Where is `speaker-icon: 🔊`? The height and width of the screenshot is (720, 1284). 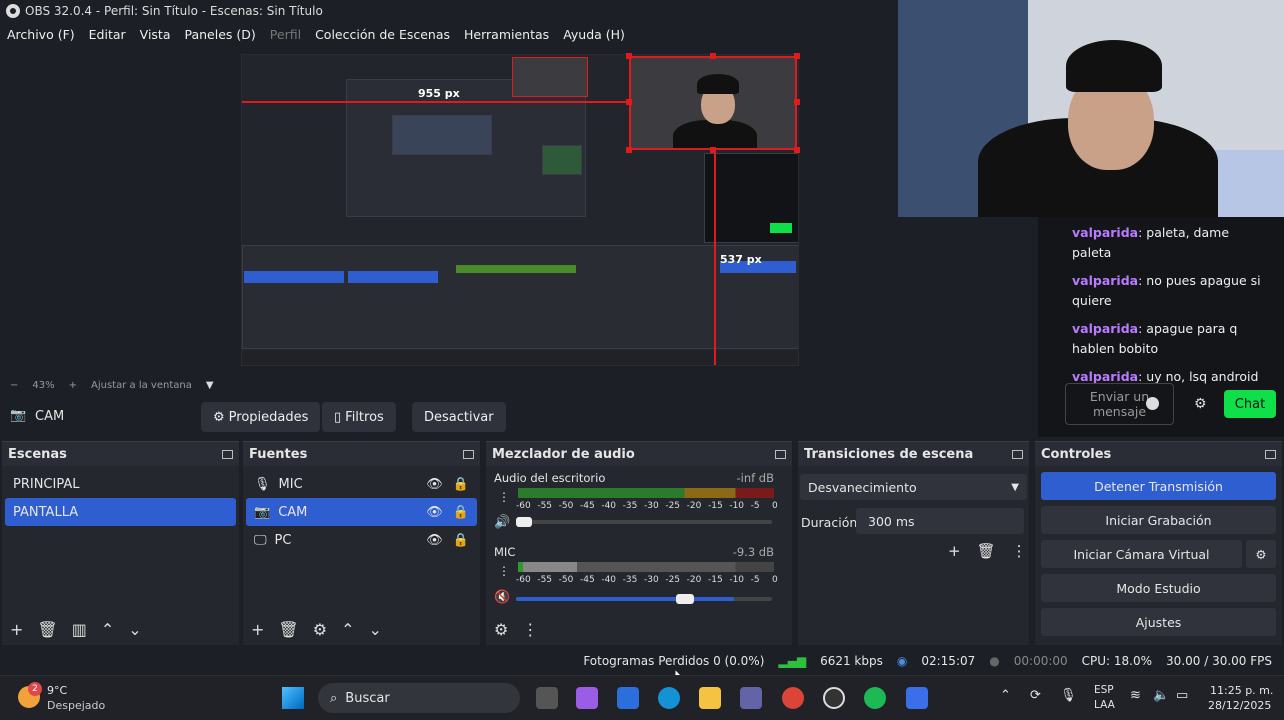
speaker-icon: 🔊 is located at coordinates (502, 522).